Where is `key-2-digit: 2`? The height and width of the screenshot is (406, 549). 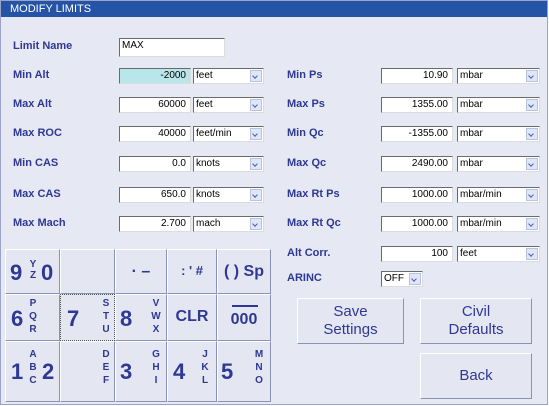
key-2-digit: 2 is located at coordinates (48, 371).